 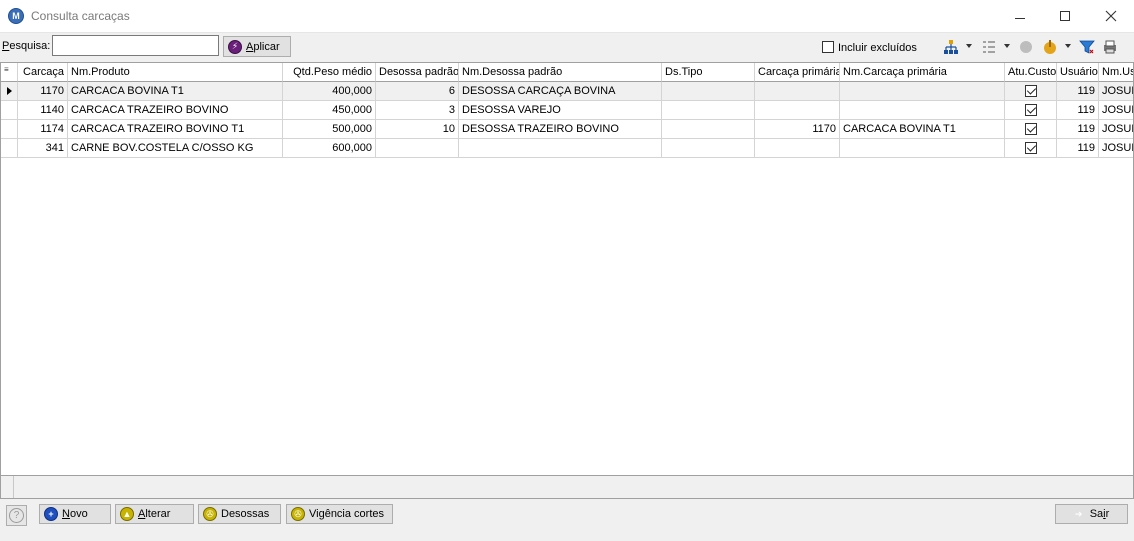 I want to click on column-header-nm-produto: Nm.Produto, so click(x=175, y=72).